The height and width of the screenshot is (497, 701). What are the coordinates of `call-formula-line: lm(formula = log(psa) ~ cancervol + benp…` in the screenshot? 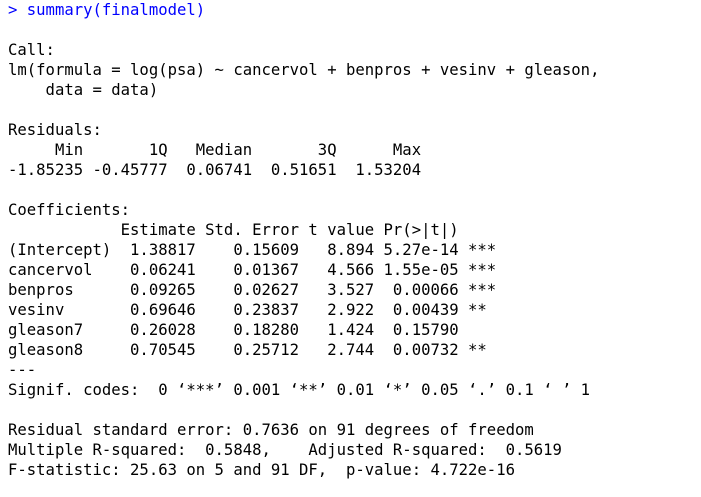 It's located at (304, 70).